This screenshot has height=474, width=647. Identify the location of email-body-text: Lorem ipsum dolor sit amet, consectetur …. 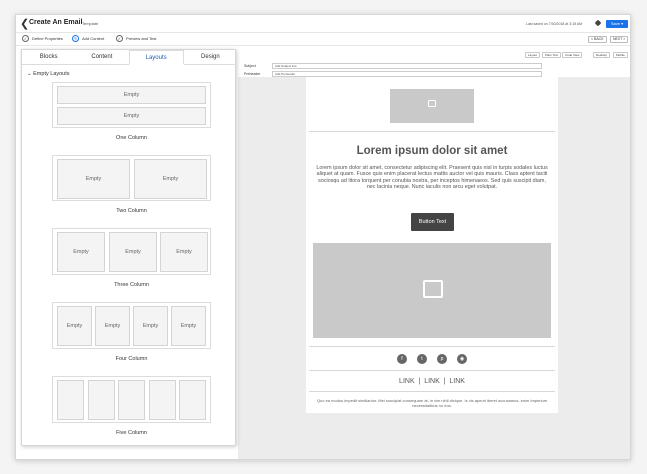
(432, 177).